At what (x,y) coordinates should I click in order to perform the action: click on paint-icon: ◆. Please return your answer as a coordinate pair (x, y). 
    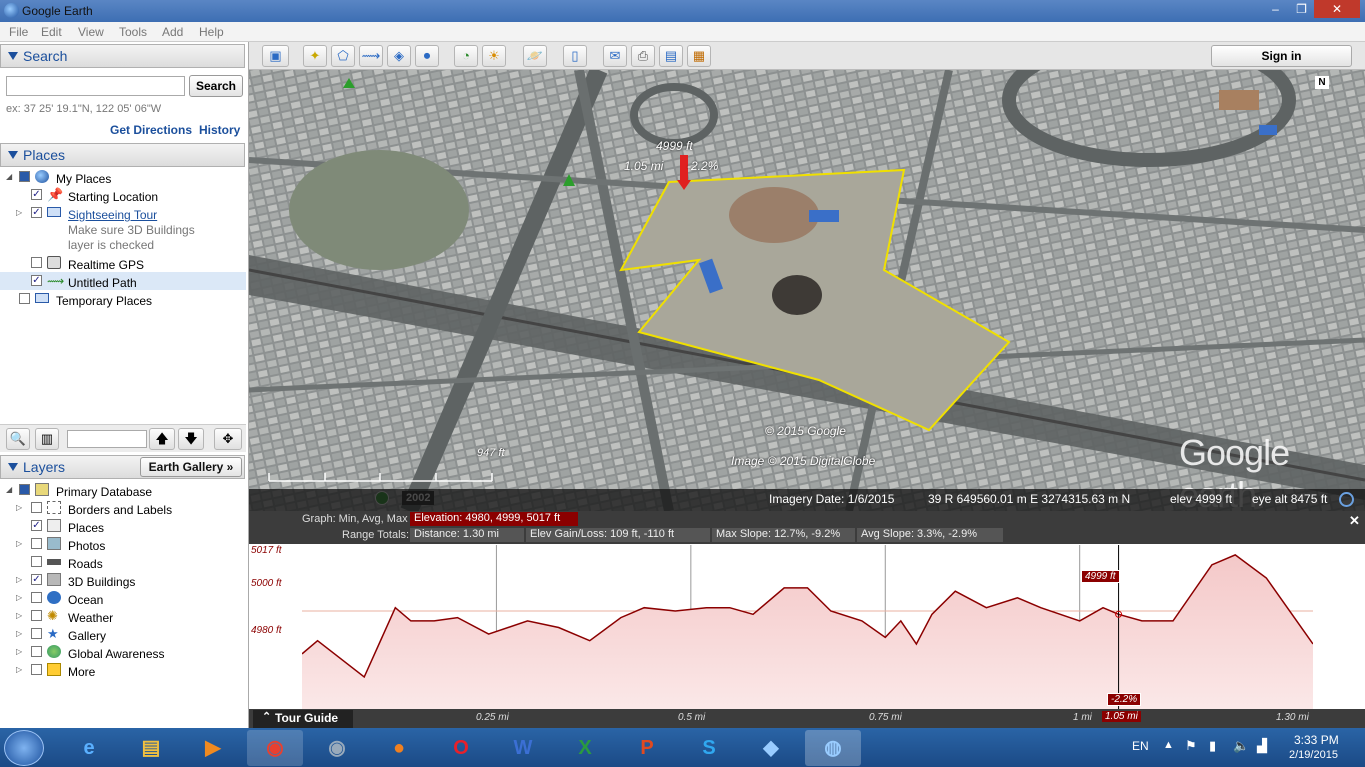
    Looking at the image, I should click on (771, 748).